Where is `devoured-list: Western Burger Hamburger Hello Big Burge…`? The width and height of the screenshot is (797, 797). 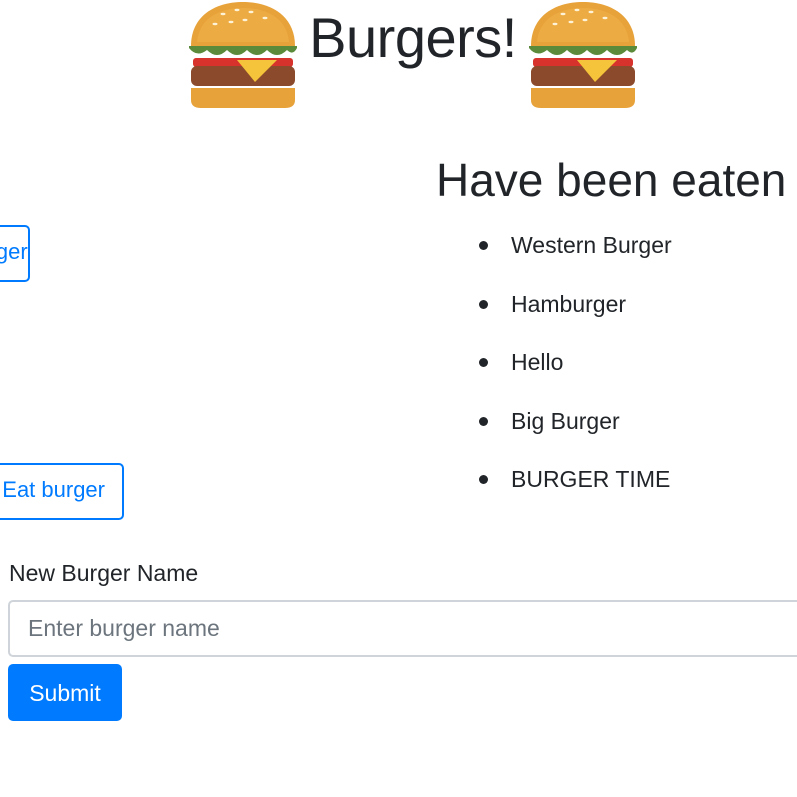 devoured-list: Western Burger Hamburger Hello Big Burge… is located at coordinates (573, 362).